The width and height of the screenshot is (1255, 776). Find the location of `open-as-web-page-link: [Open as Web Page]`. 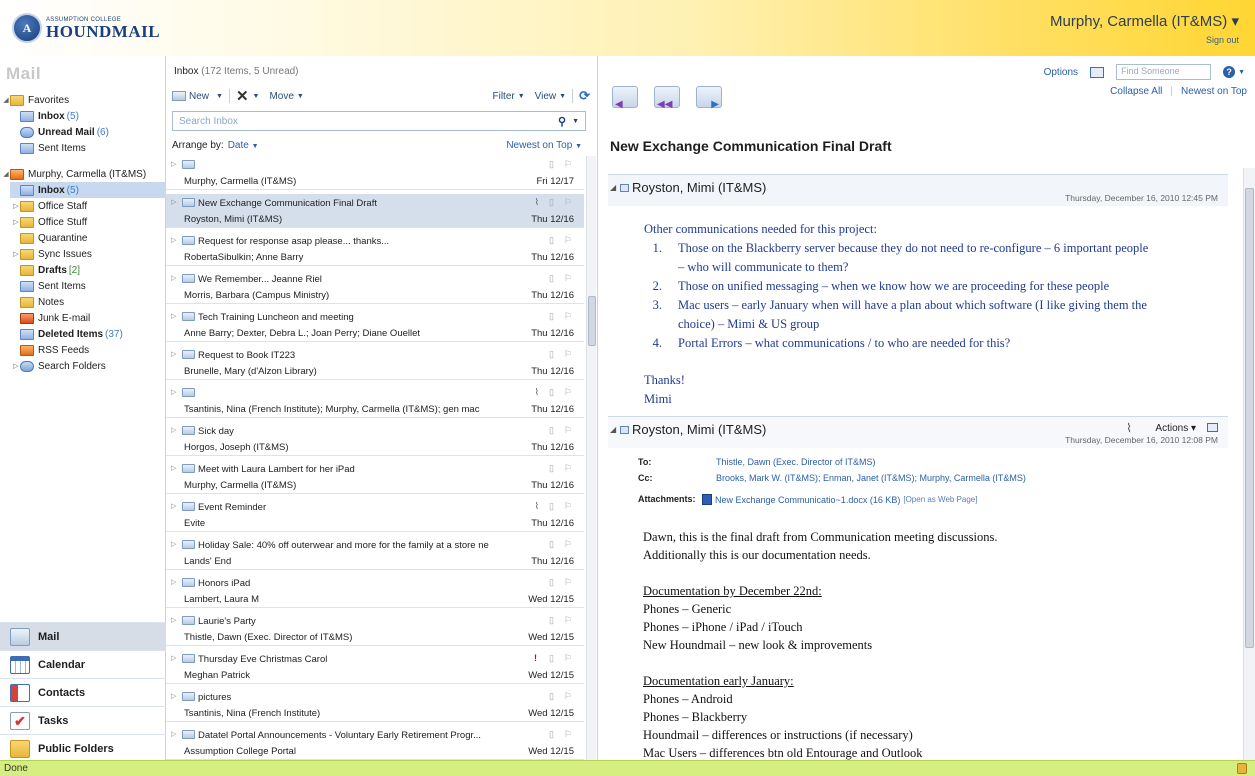

open-as-web-page-link: [Open as Web Page] is located at coordinates (940, 499).